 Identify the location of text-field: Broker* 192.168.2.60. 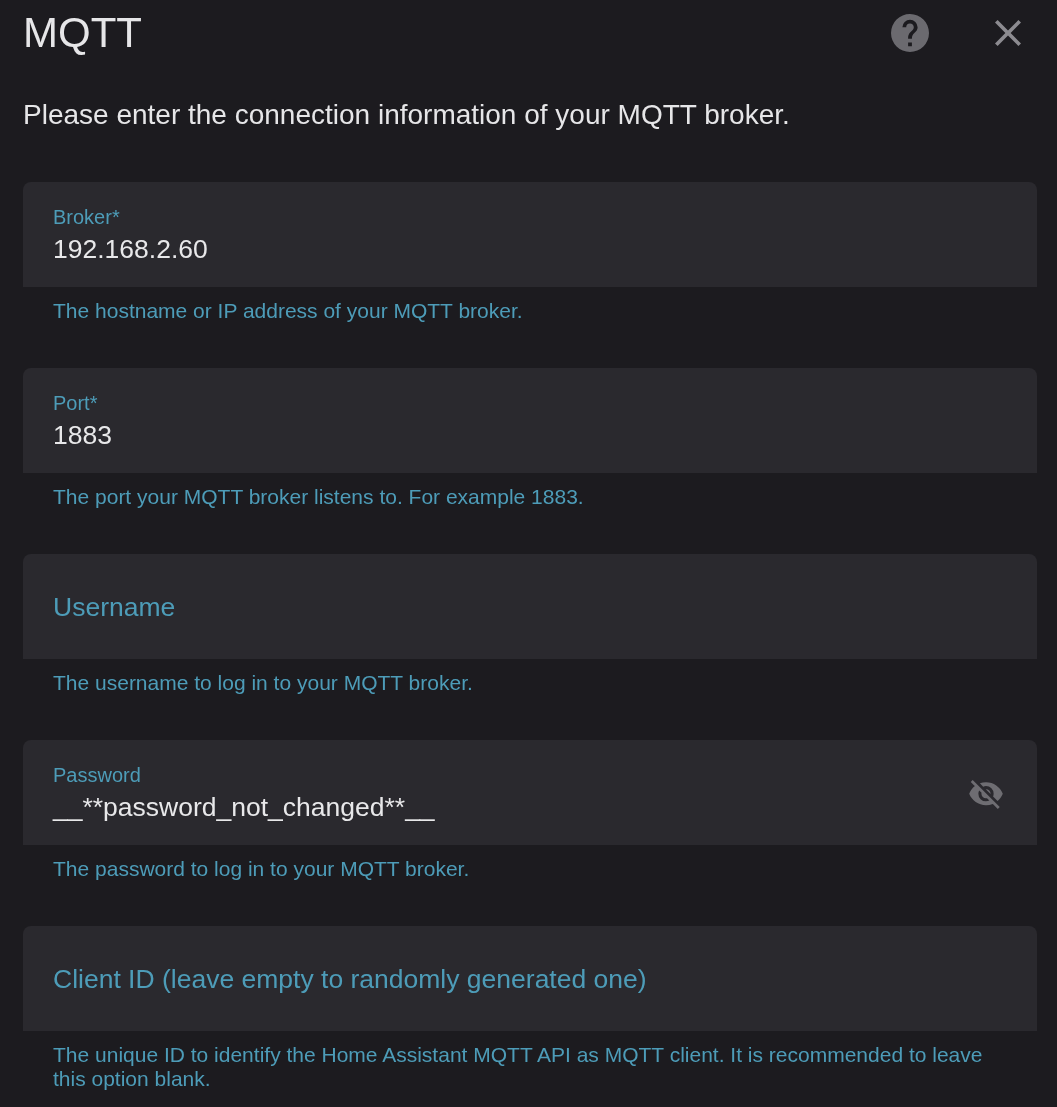
(530, 234).